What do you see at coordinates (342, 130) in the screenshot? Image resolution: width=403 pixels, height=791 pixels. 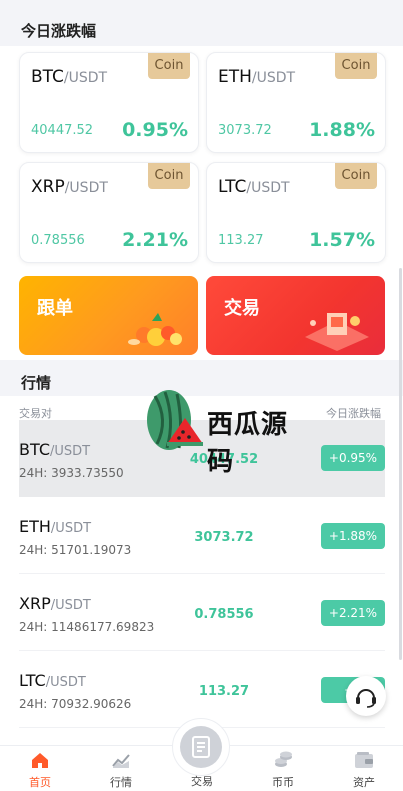 I see `card-percent: 1.88%` at bounding box center [342, 130].